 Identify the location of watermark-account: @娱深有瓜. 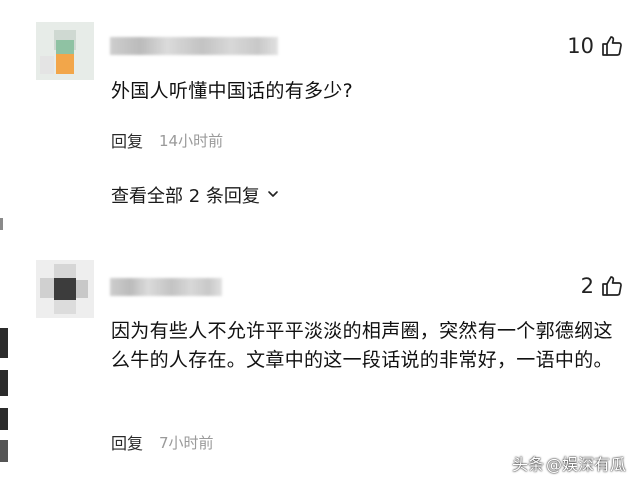
(585, 464).